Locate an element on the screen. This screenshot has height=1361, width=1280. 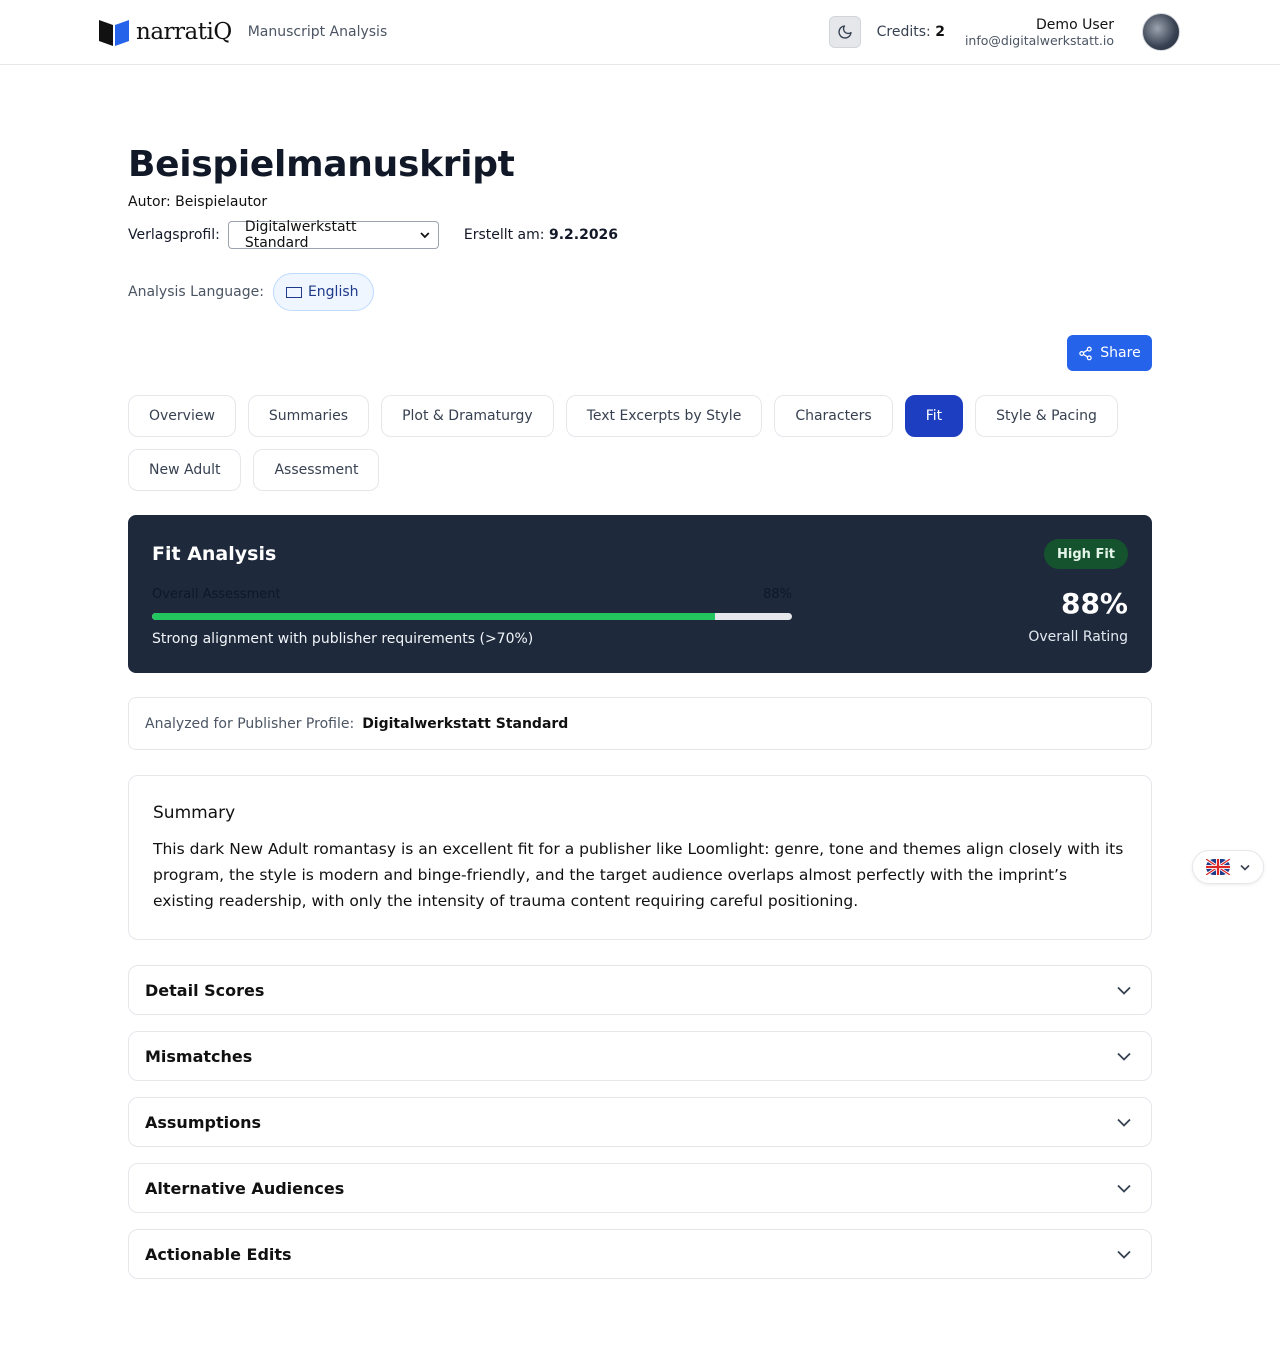
user-email: info@digitalwerkstatt.io is located at coordinates (1039, 40).